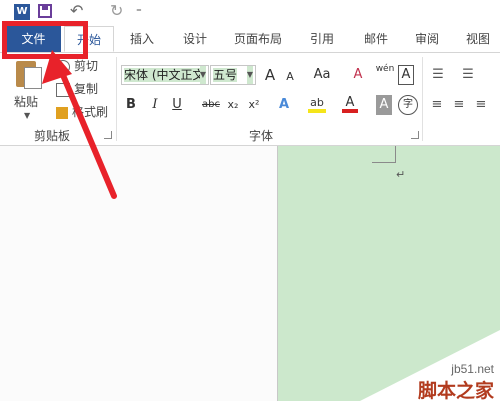 The image size is (500, 403). I want to click on tab-page-layout: 页面布局, so click(258, 39).